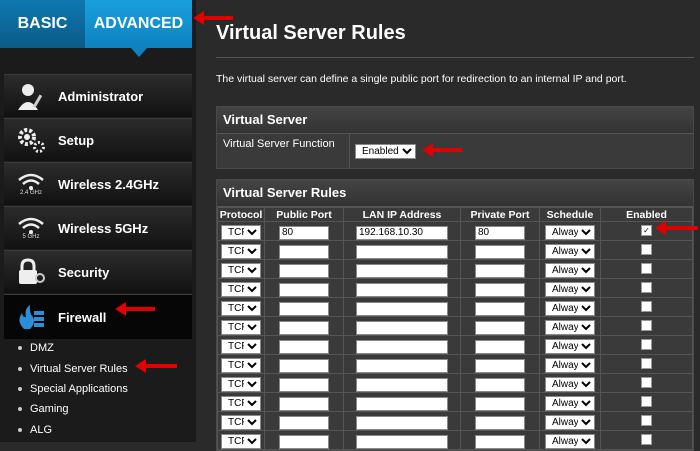  I want to click on submenu-item-label: Gaming, so click(49, 409).